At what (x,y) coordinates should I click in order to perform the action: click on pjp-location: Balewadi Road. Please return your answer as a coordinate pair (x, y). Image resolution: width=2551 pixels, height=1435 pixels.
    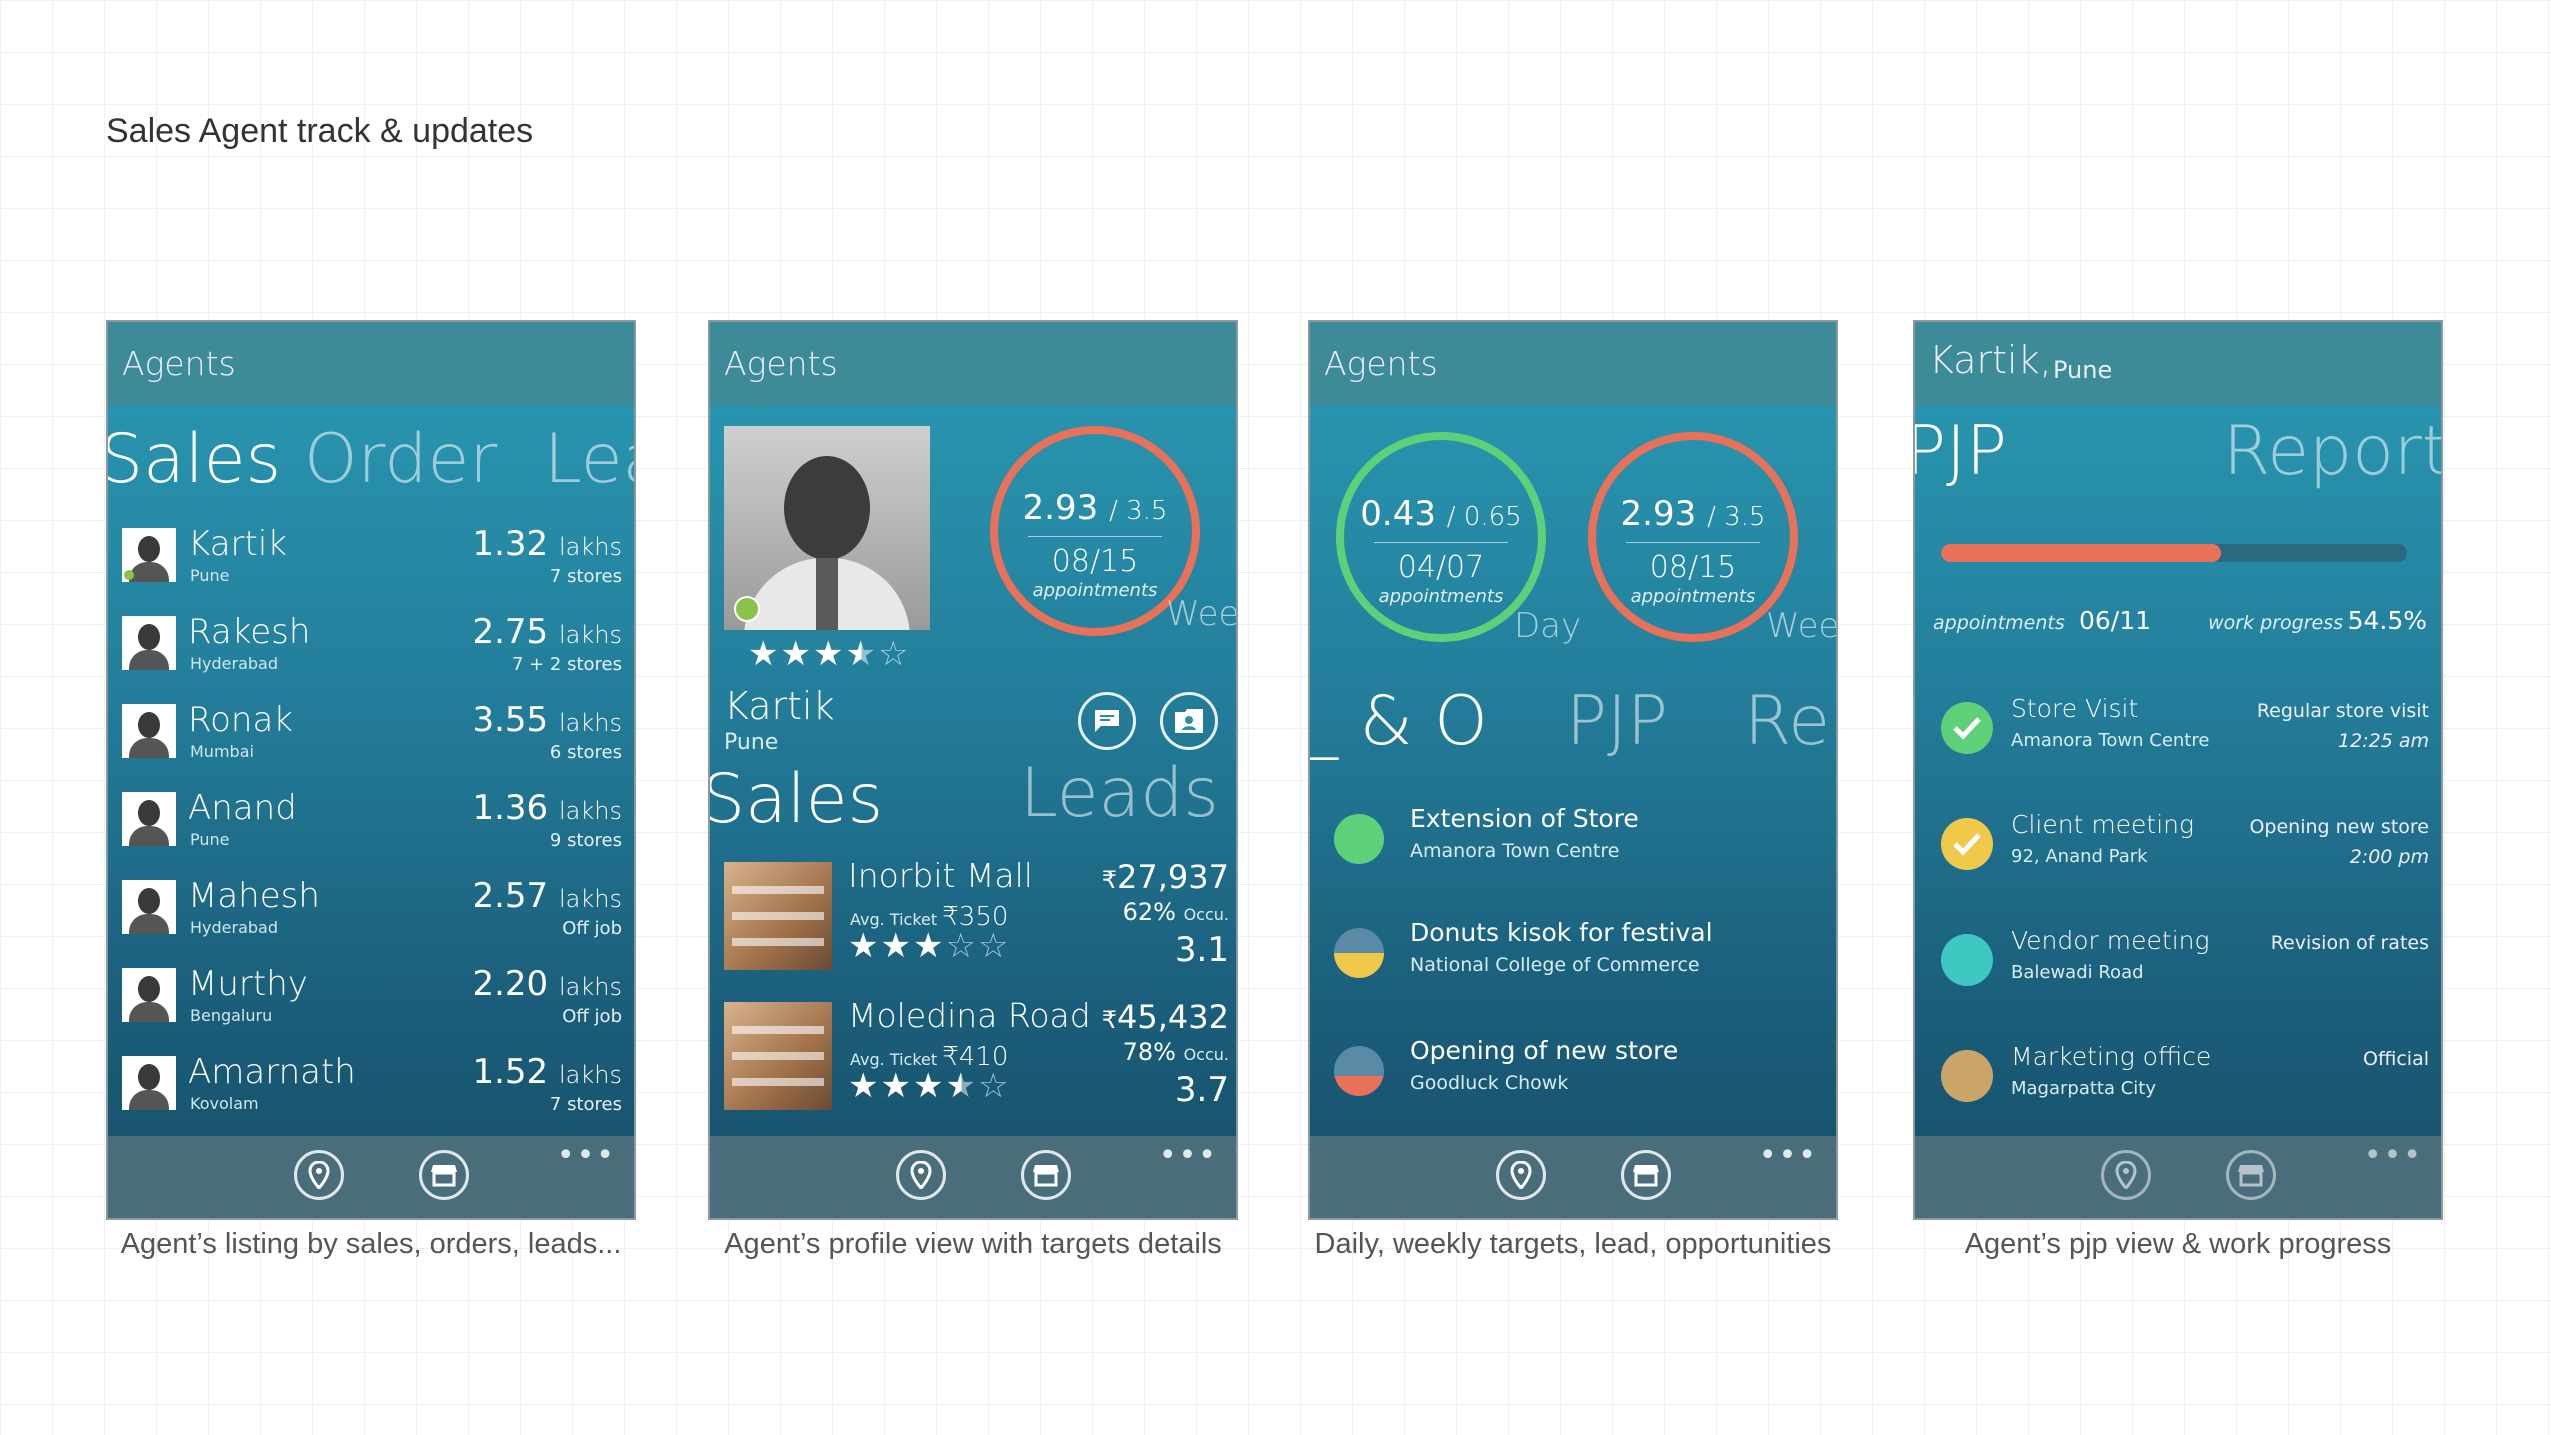
    Looking at the image, I should click on (2077, 972).